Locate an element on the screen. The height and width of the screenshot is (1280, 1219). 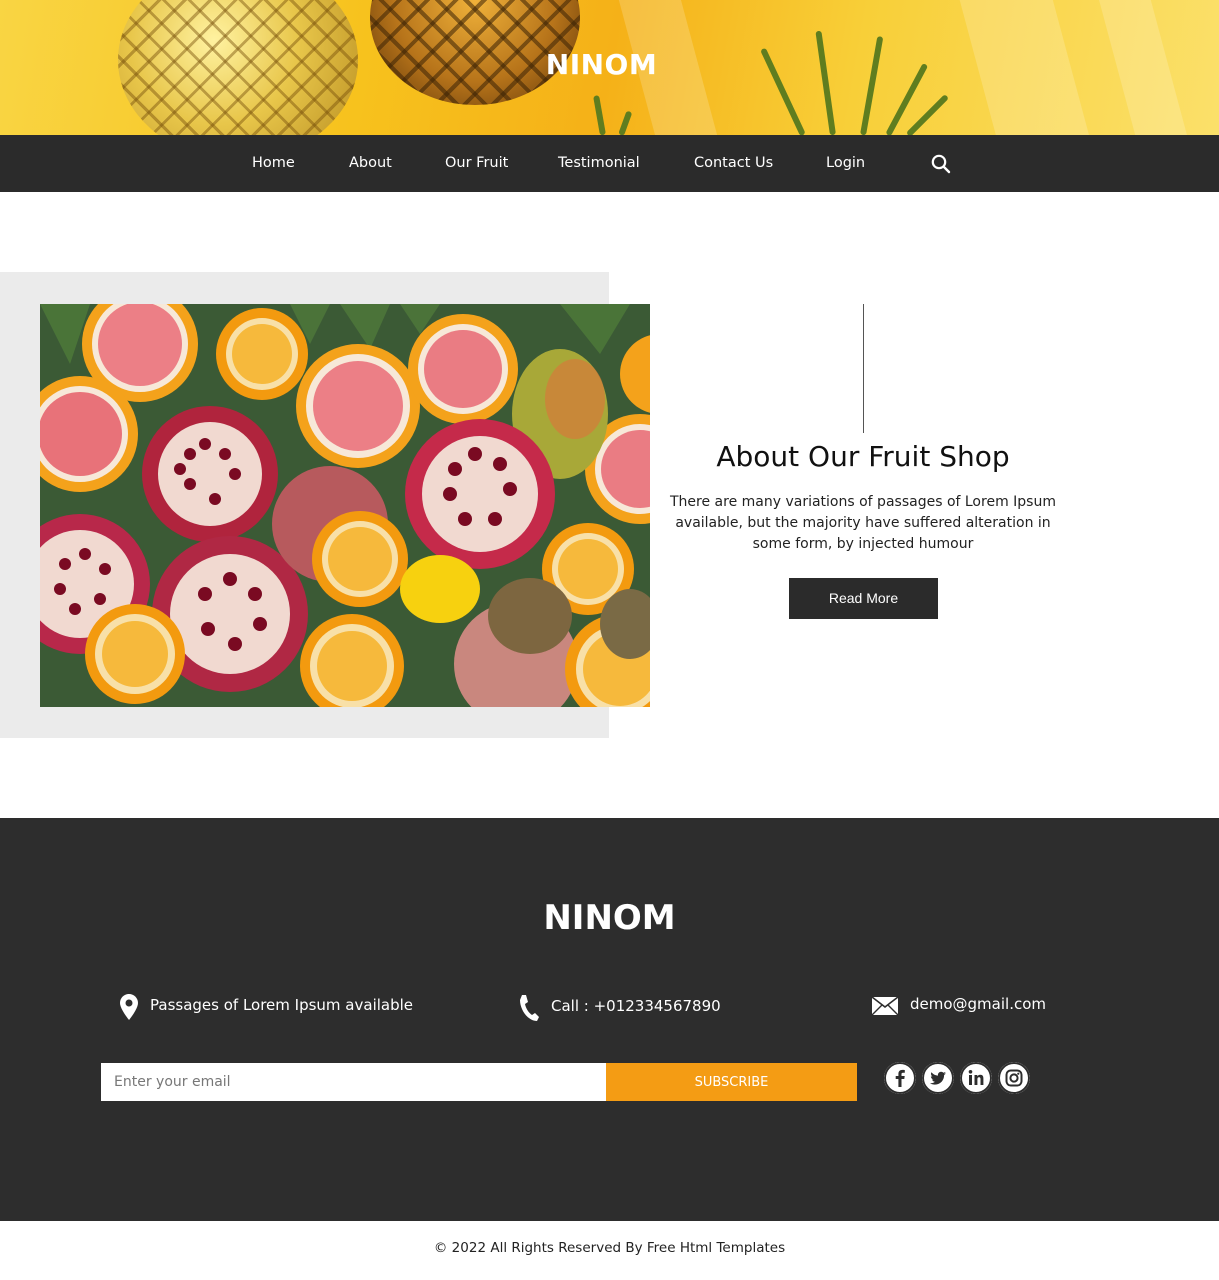
subscribe-button: SUBSCRIBE is located at coordinates (731, 1082).